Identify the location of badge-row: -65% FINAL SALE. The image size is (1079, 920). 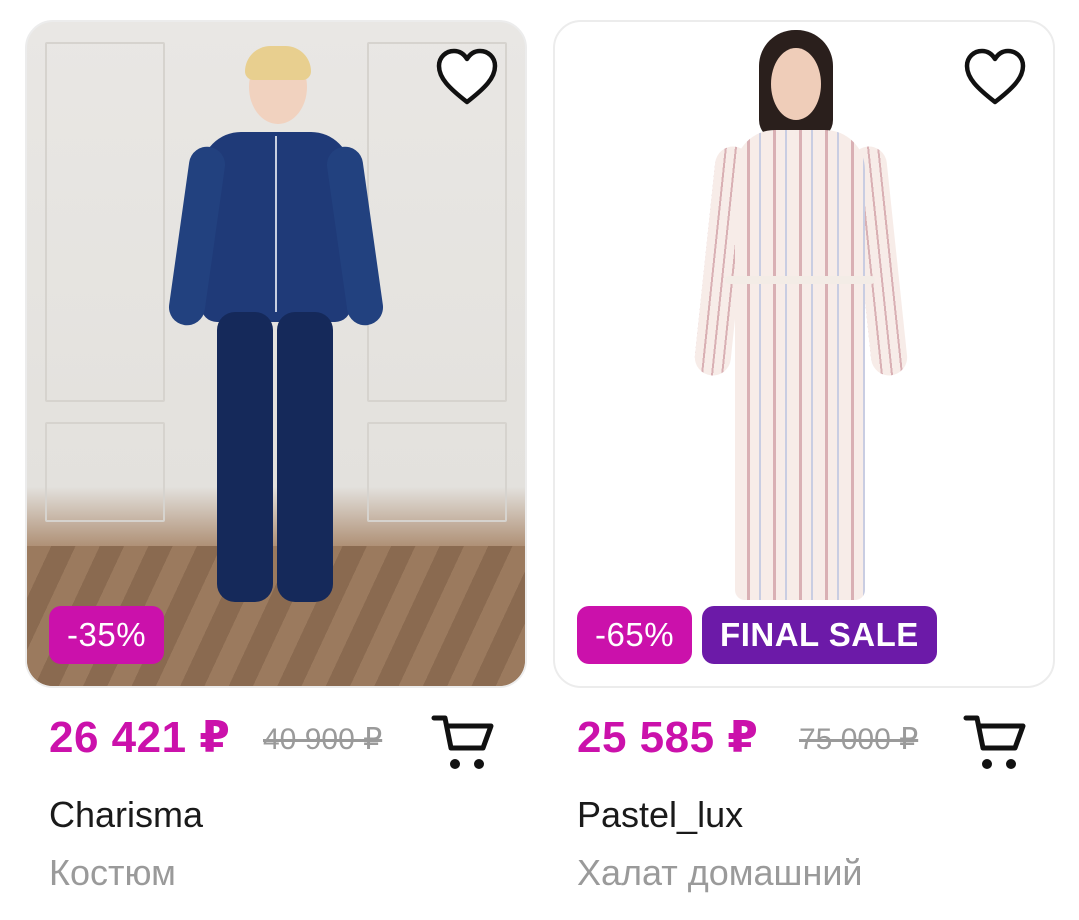
(757, 635).